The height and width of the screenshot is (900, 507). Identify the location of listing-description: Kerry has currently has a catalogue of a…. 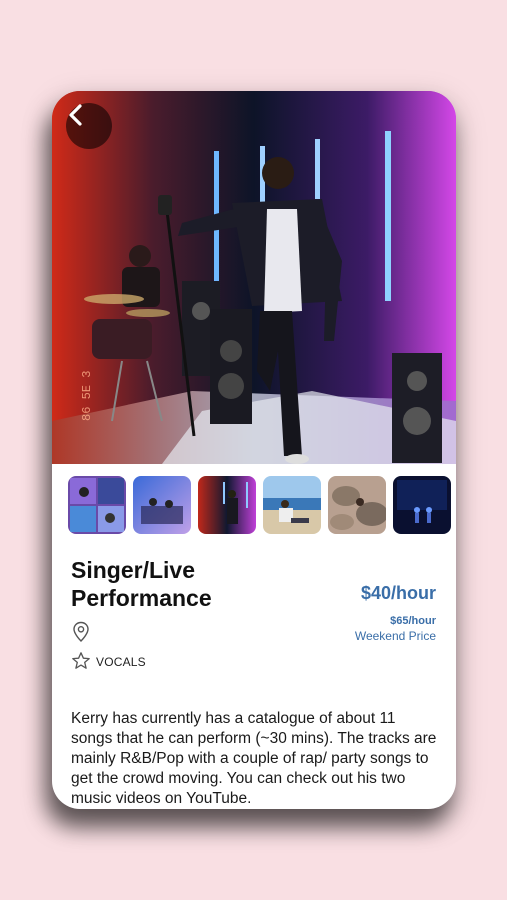
(254, 758).